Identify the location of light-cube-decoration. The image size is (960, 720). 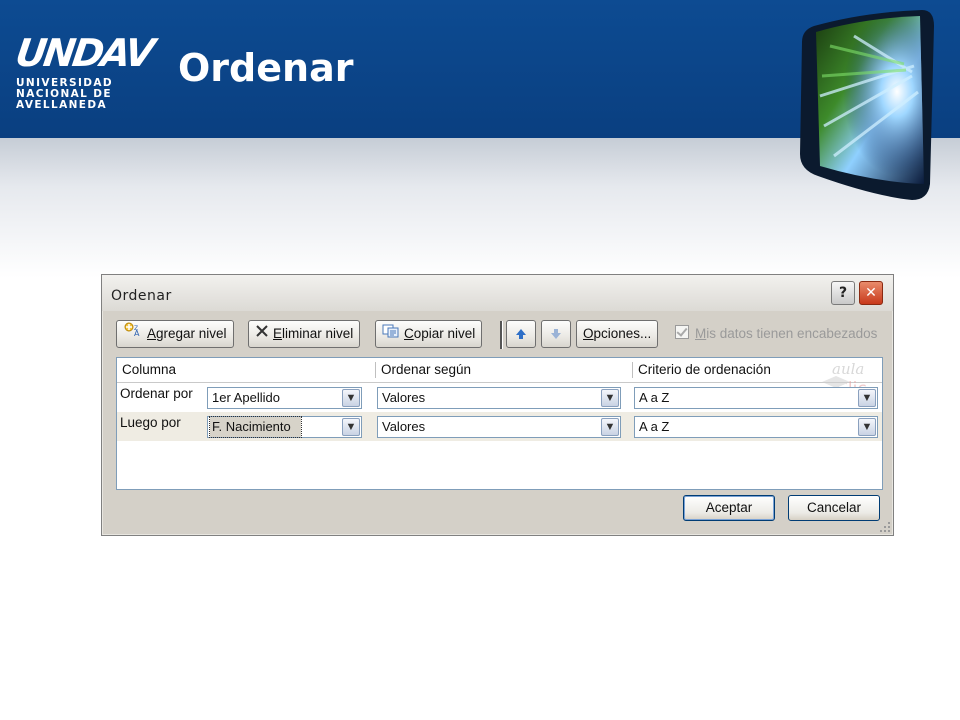
(867, 105).